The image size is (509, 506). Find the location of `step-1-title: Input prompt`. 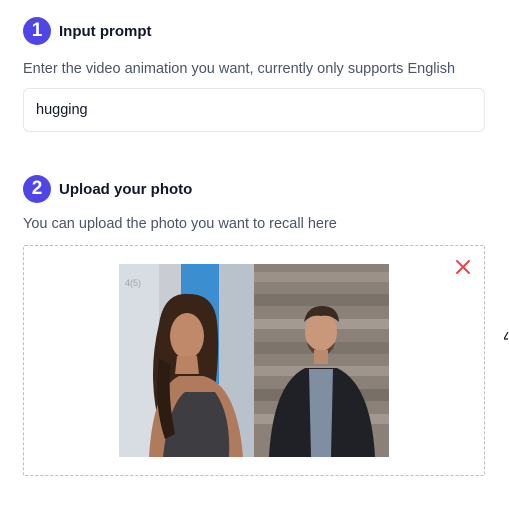

step-1-title: Input prompt is located at coordinates (105, 31).